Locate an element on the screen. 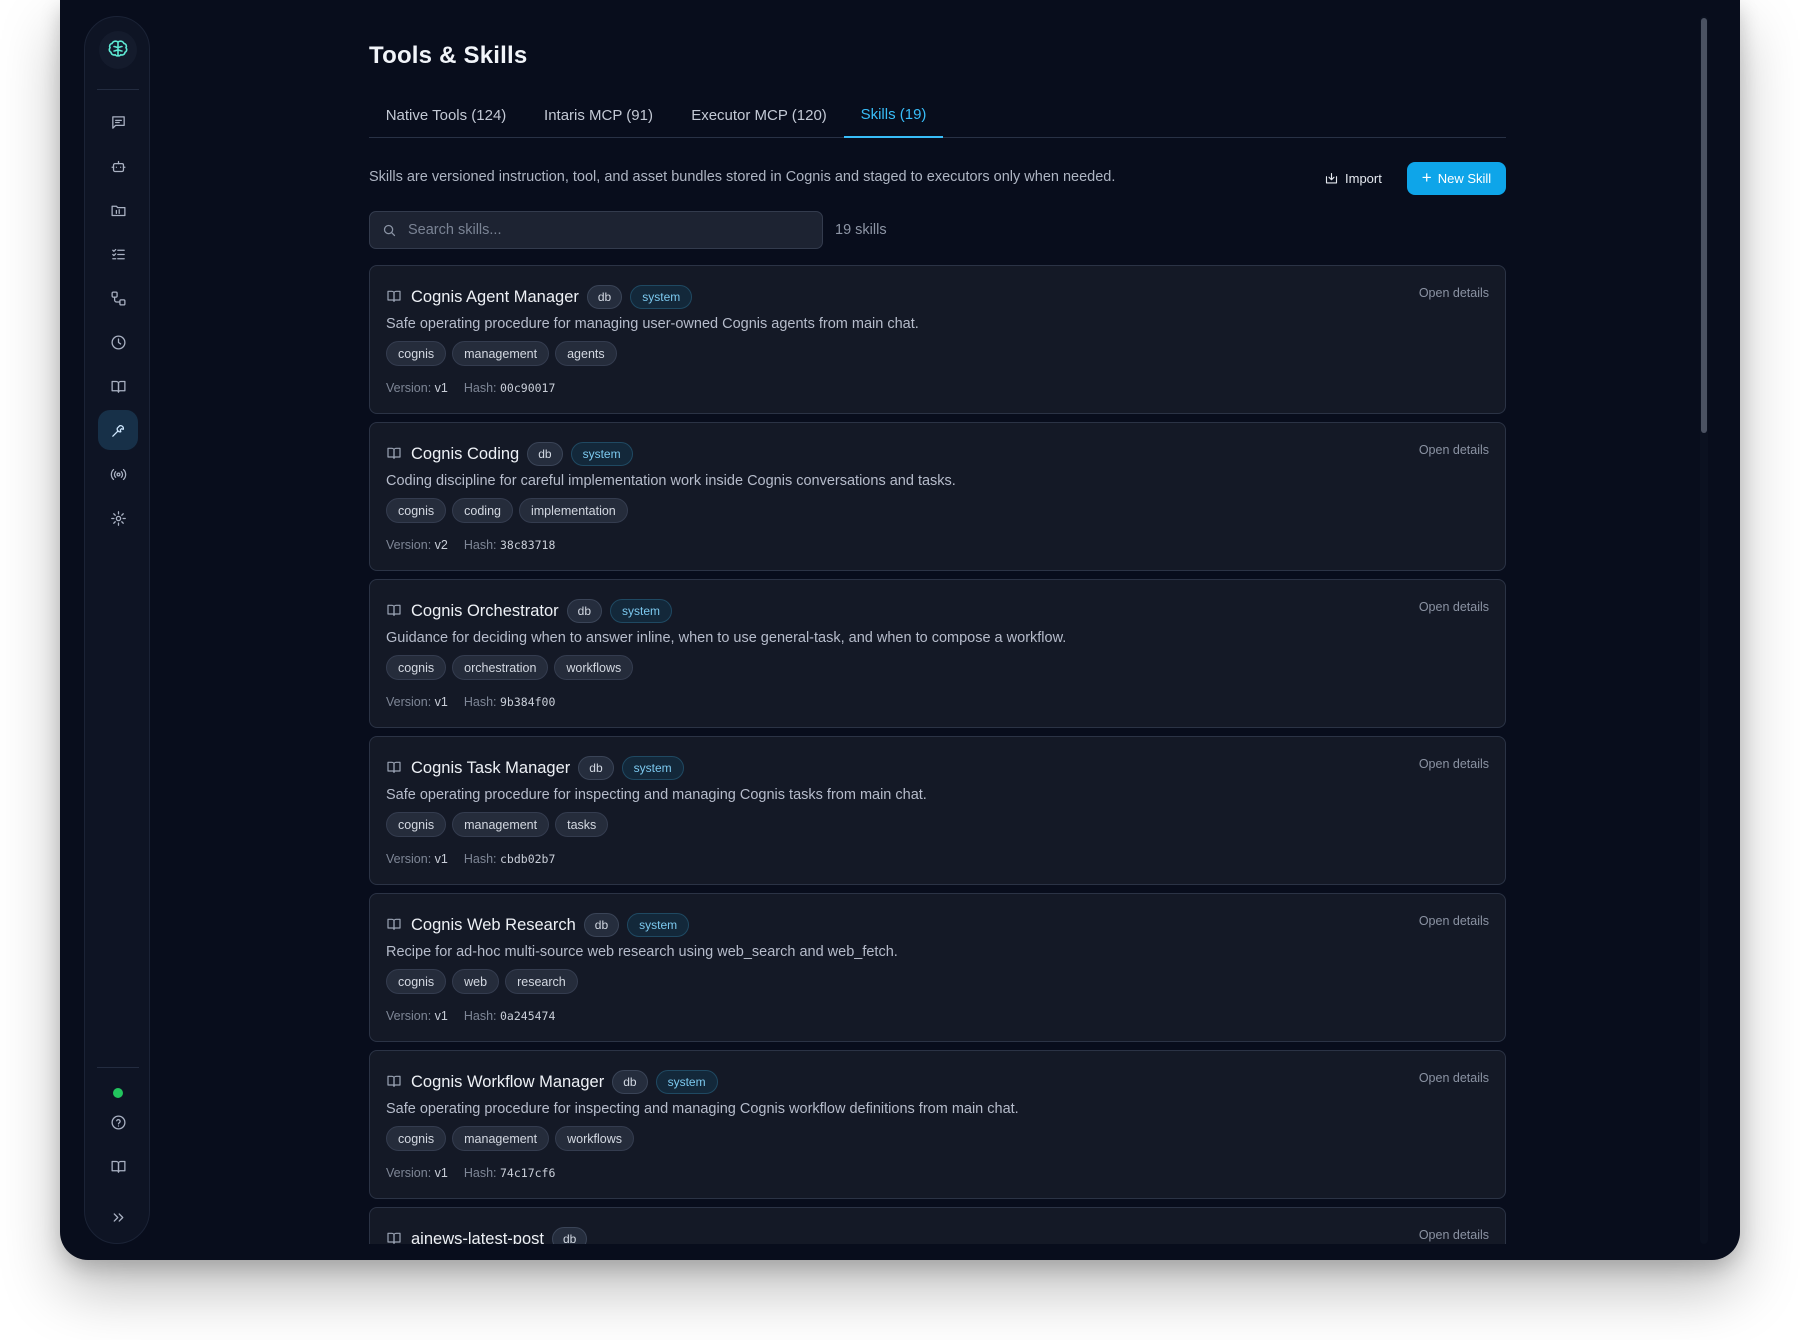  clock-icon is located at coordinates (118, 342).